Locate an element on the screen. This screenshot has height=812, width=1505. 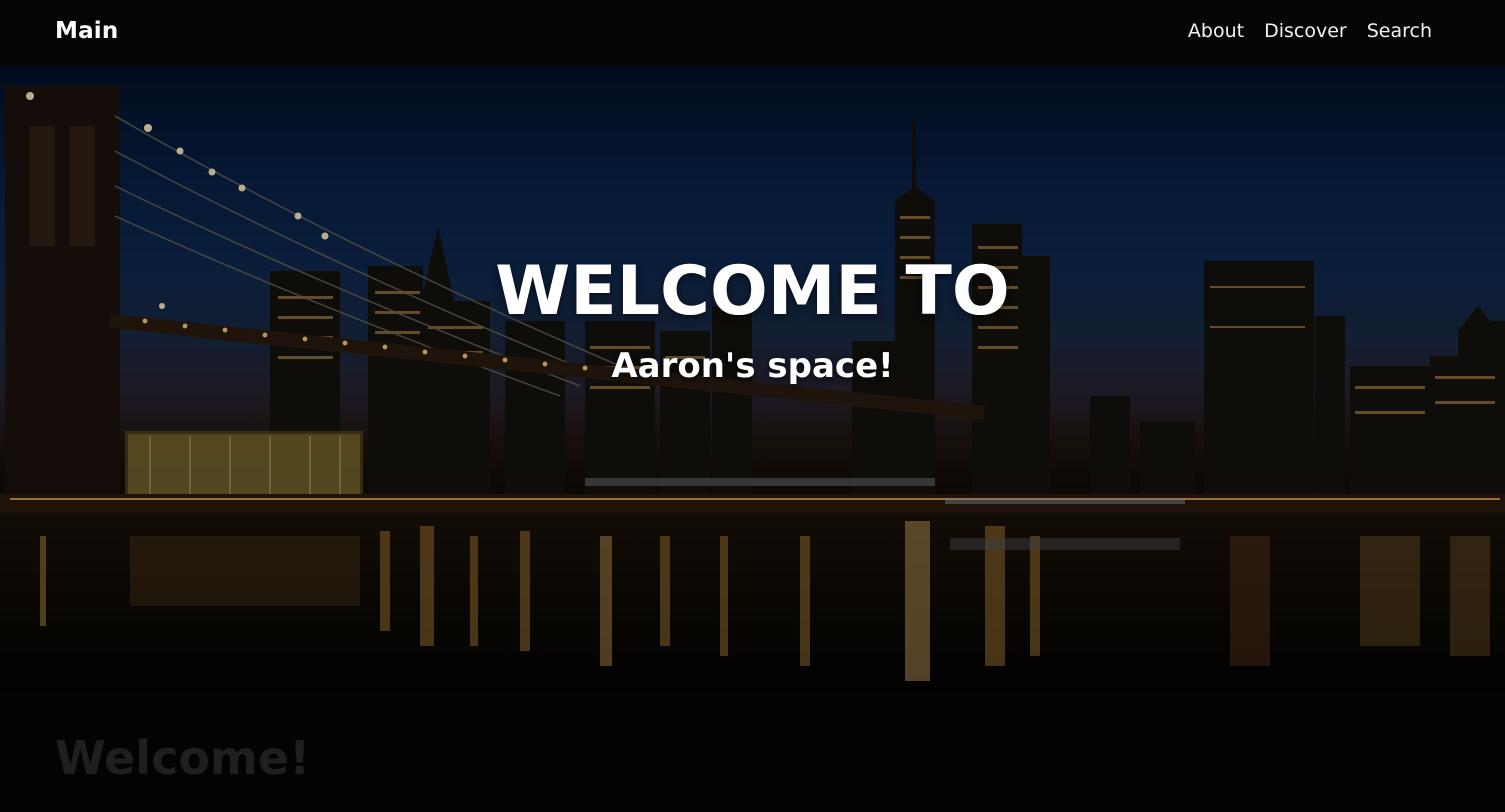
nav-link-about: About is located at coordinates (1216, 31).